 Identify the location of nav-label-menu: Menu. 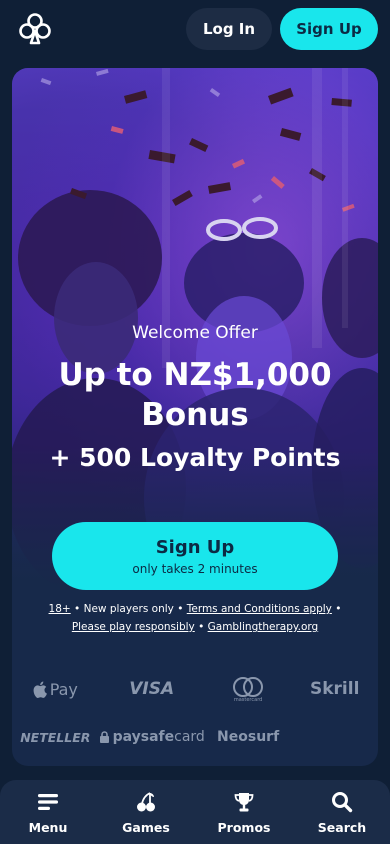
(48, 827).